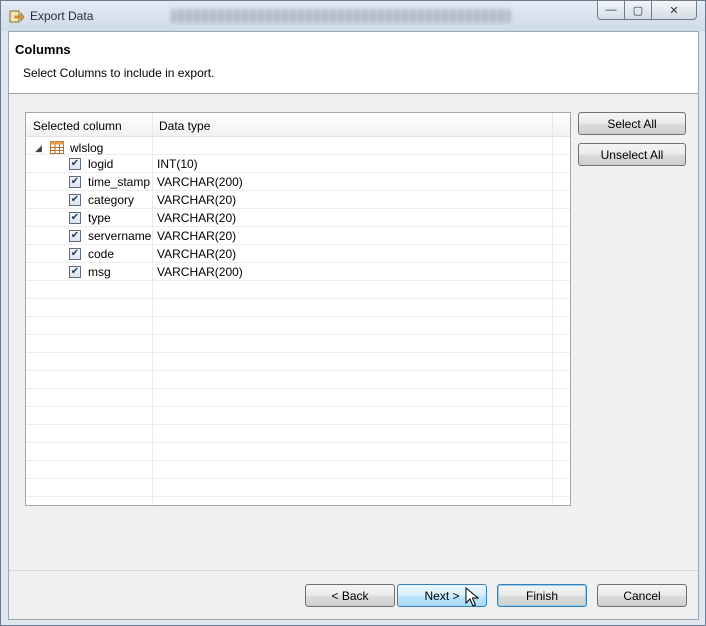 This screenshot has height=626, width=706. Describe the element at coordinates (119, 182) in the screenshot. I see `column-name-cell: time_stamp` at that location.